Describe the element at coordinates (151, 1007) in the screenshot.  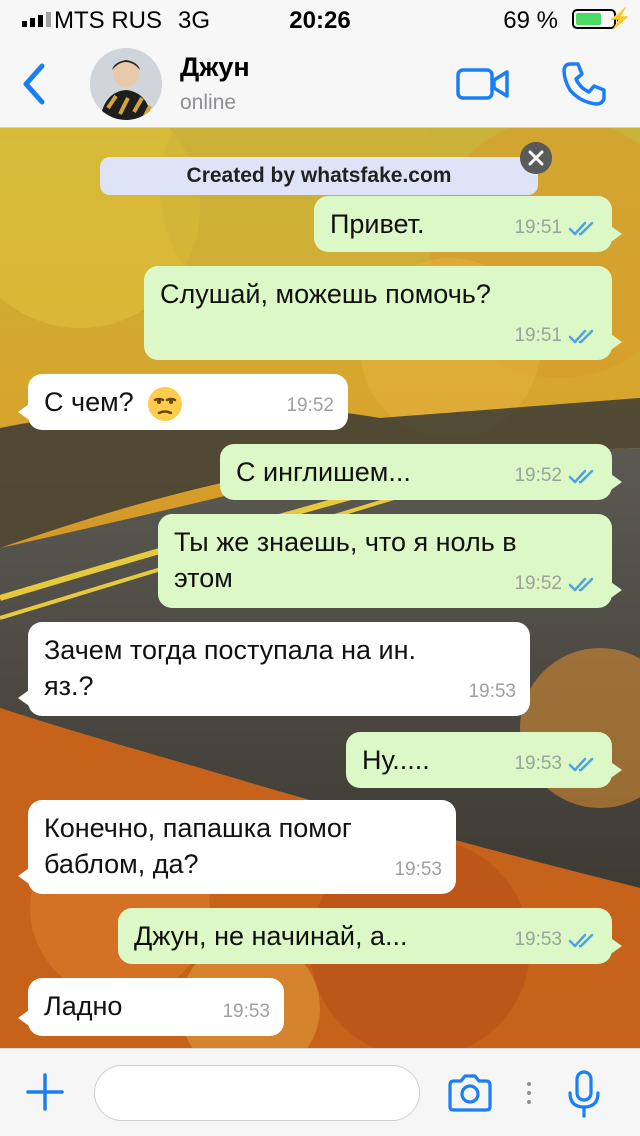
I see `message-incoming: Ладно 19:53` at that location.